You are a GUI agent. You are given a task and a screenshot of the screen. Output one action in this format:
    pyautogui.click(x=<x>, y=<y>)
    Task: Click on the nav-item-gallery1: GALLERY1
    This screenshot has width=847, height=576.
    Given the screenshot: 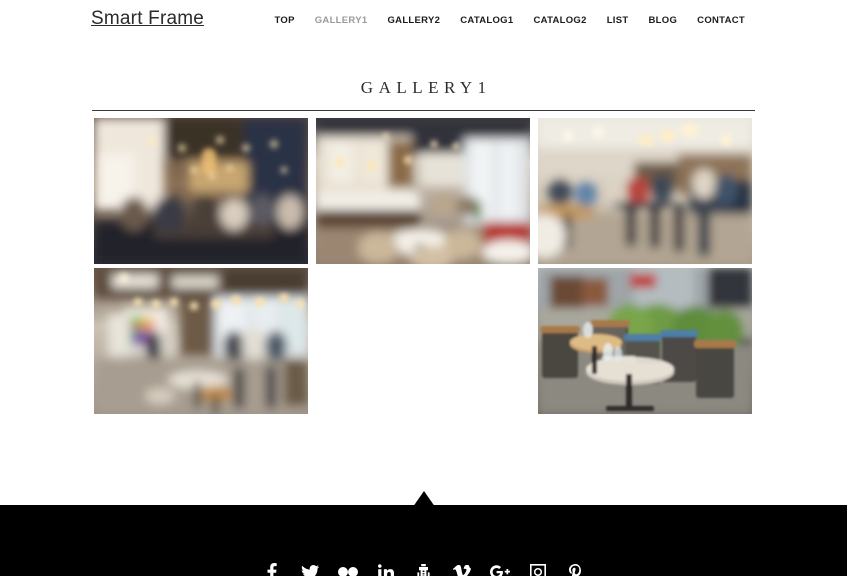 What is the action you would take?
    pyautogui.click(x=341, y=20)
    